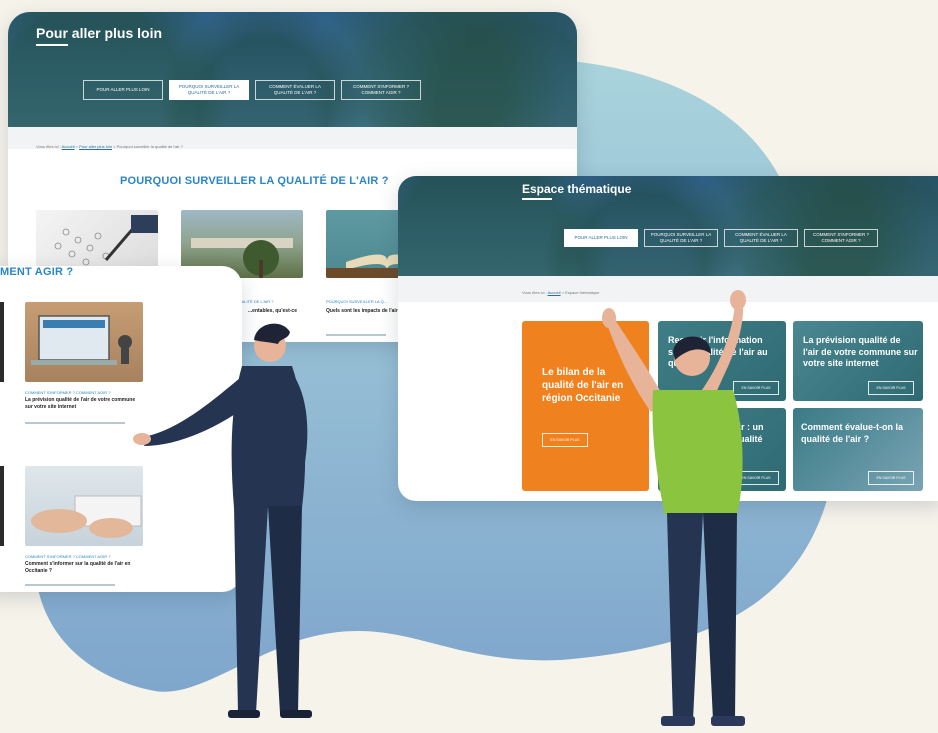 The width and height of the screenshot is (938, 733). What do you see at coordinates (37, 272) in the screenshot?
I see `section-title: MENT AGIR ?` at bounding box center [37, 272].